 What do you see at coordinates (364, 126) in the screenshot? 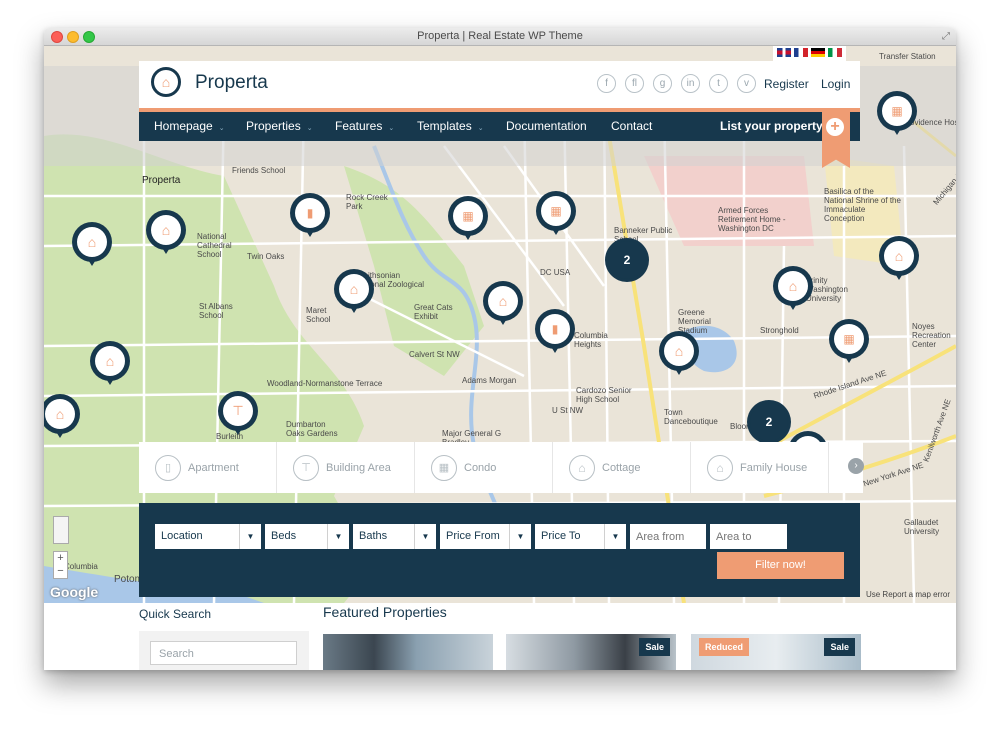
I see `nav-item-features: Features ⌄` at bounding box center [364, 126].